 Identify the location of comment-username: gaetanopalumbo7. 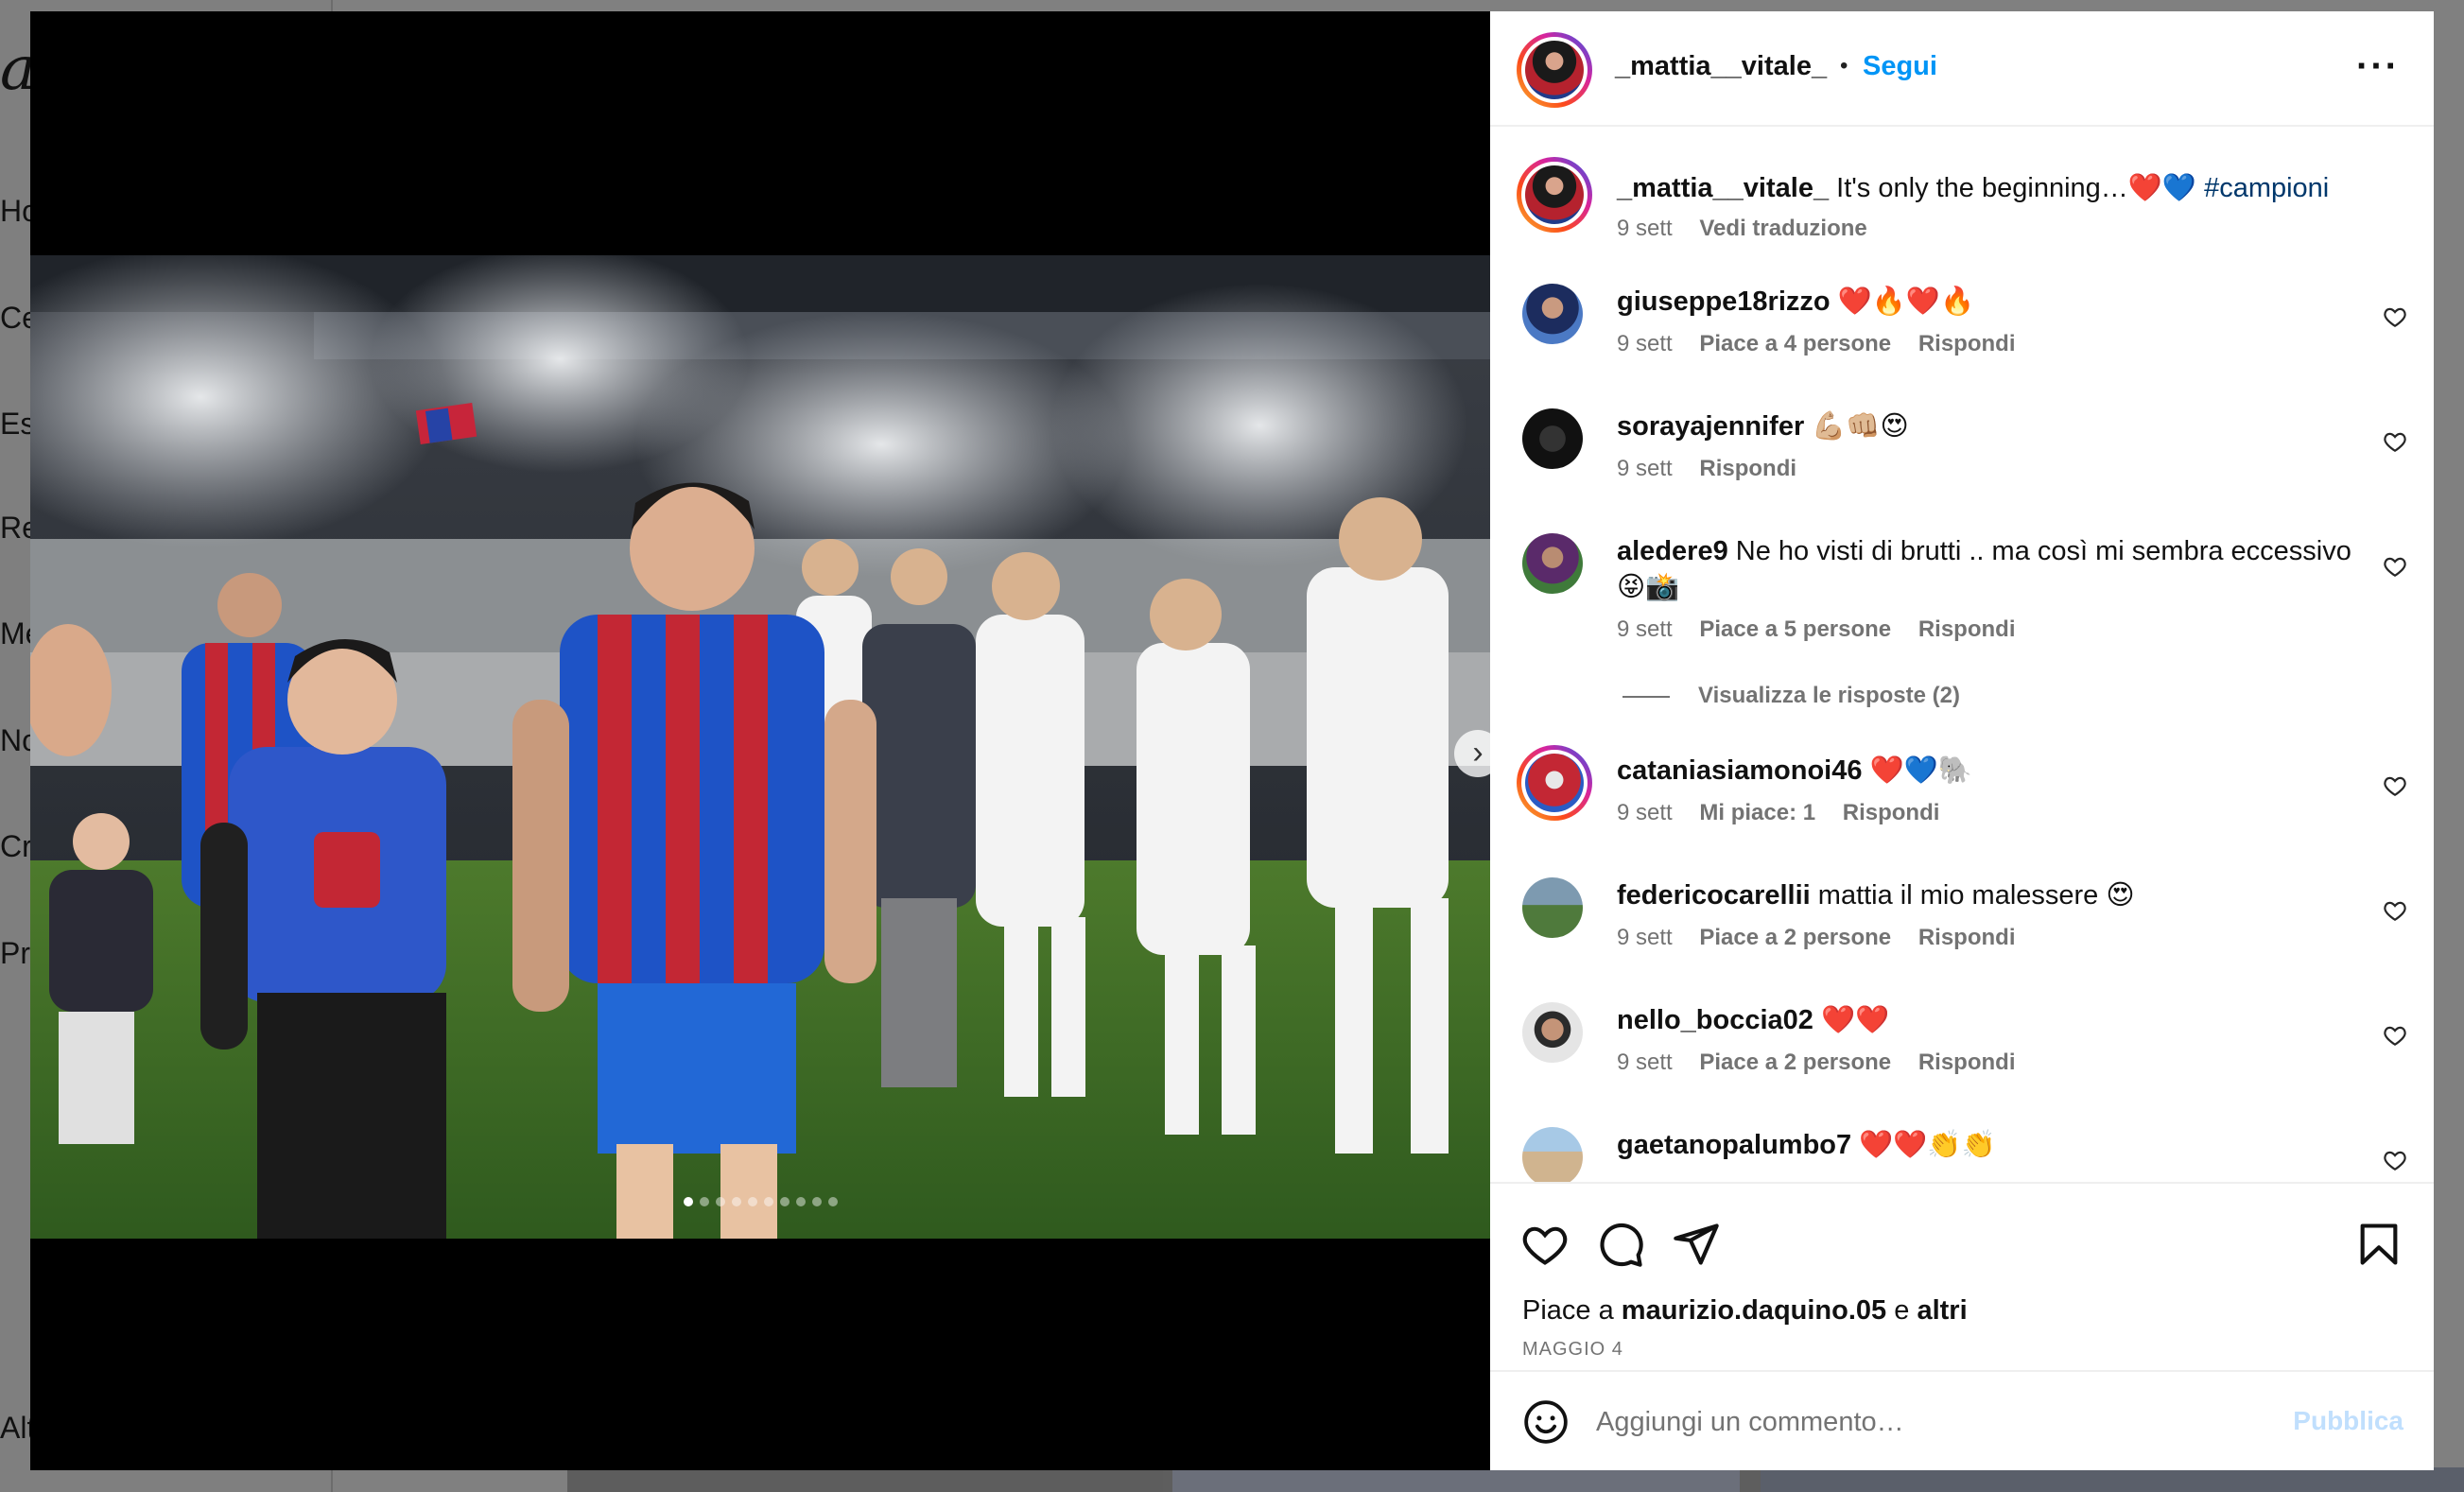
(1734, 1145).